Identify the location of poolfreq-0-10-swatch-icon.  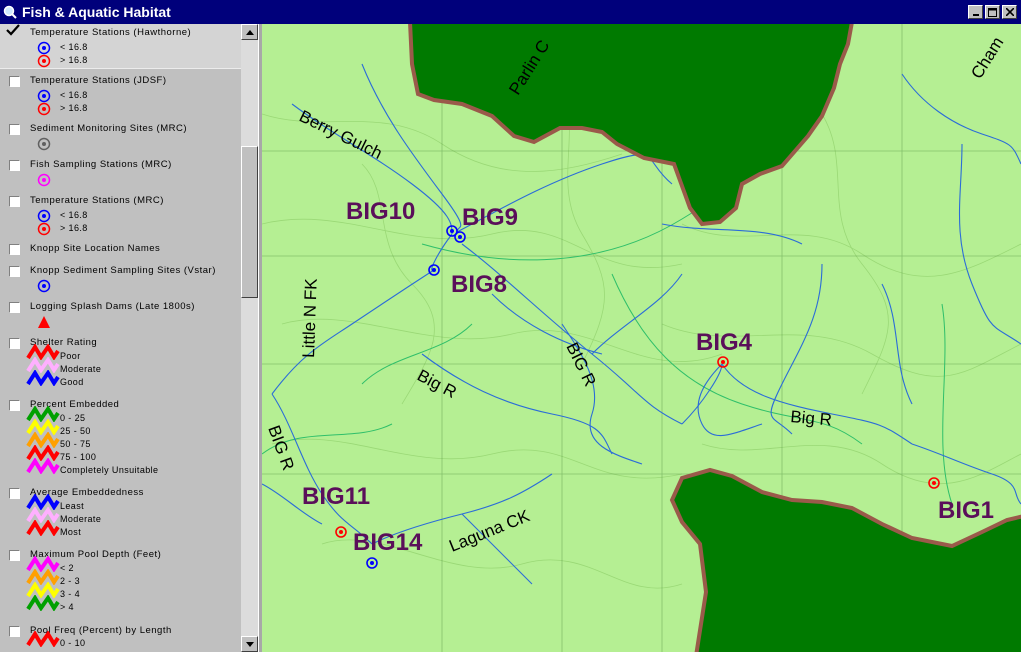
(43, 639).